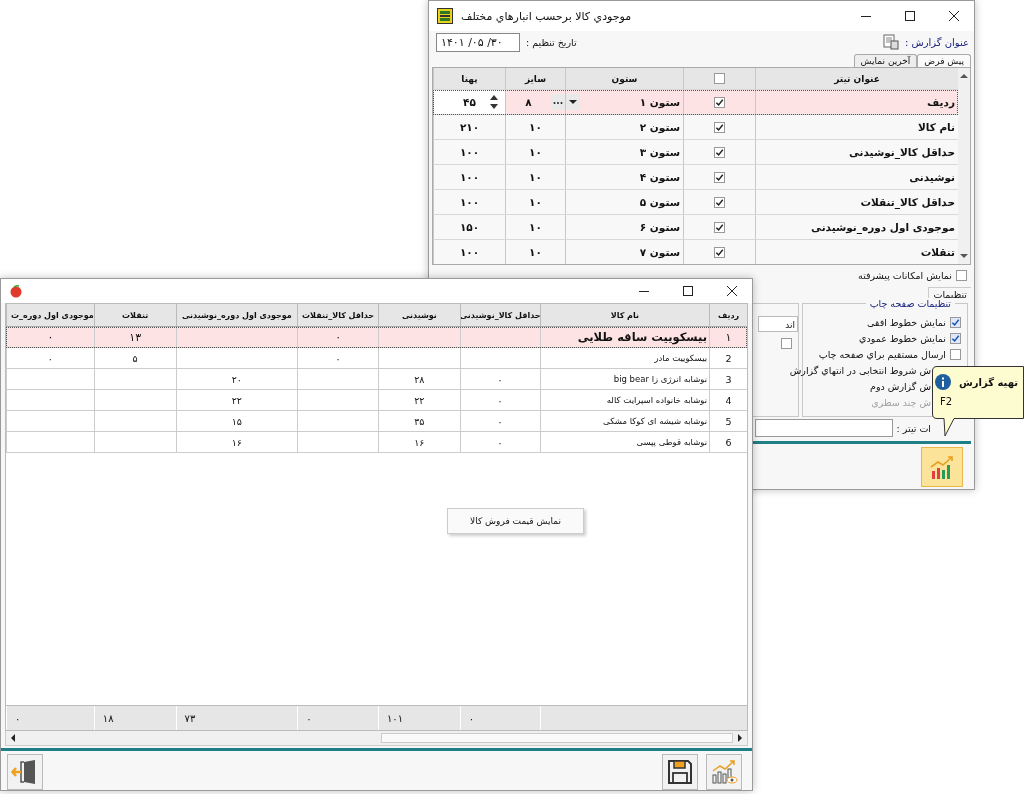 This screenshot has width=1024, height=794. Describe the element at coordinates (50, 315) in the screenshot. I see `column-header: موجودی اول دوره_ت` at that location.